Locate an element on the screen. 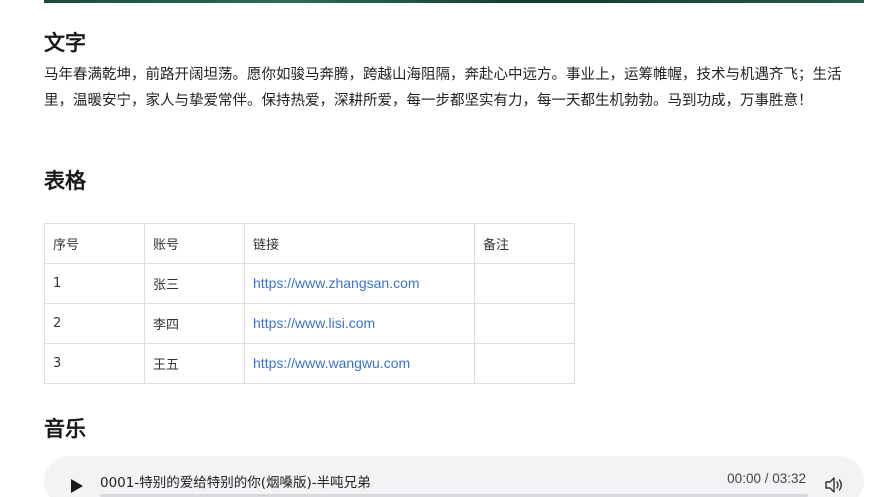  track-title: 0001-特别的爱给特别的你(烟嗓版)-半吨兄弟 is located at coordinates (235, 483).